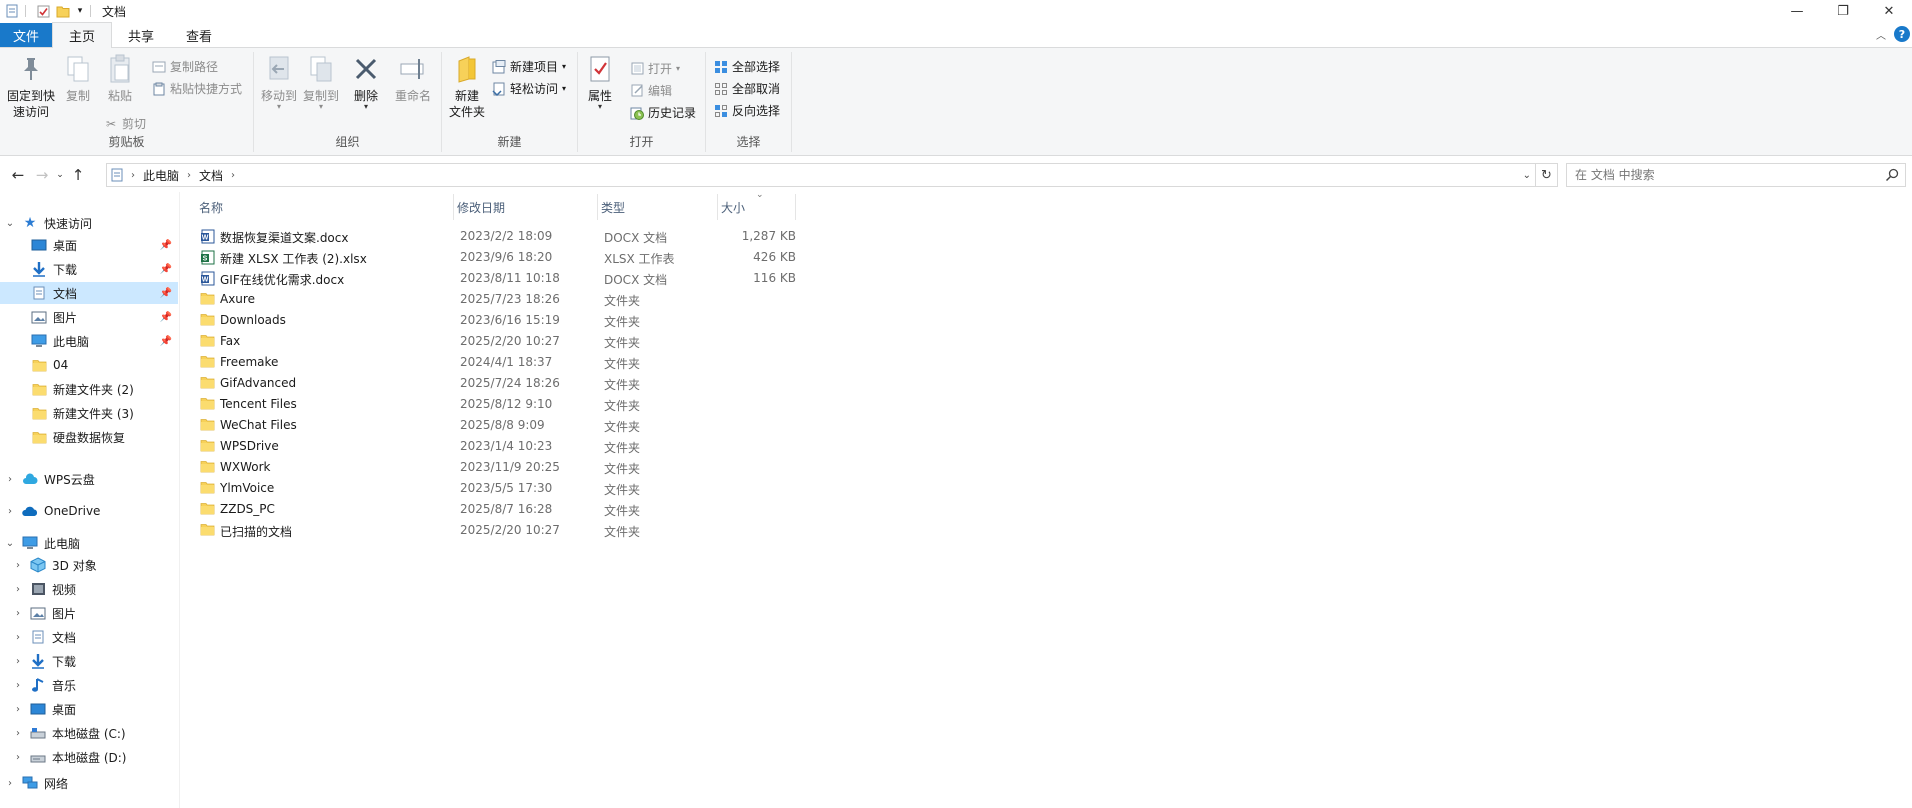  I want to click on file-row: Freemake 2024/4/1 18:37 文件夹, so click(496, 362).